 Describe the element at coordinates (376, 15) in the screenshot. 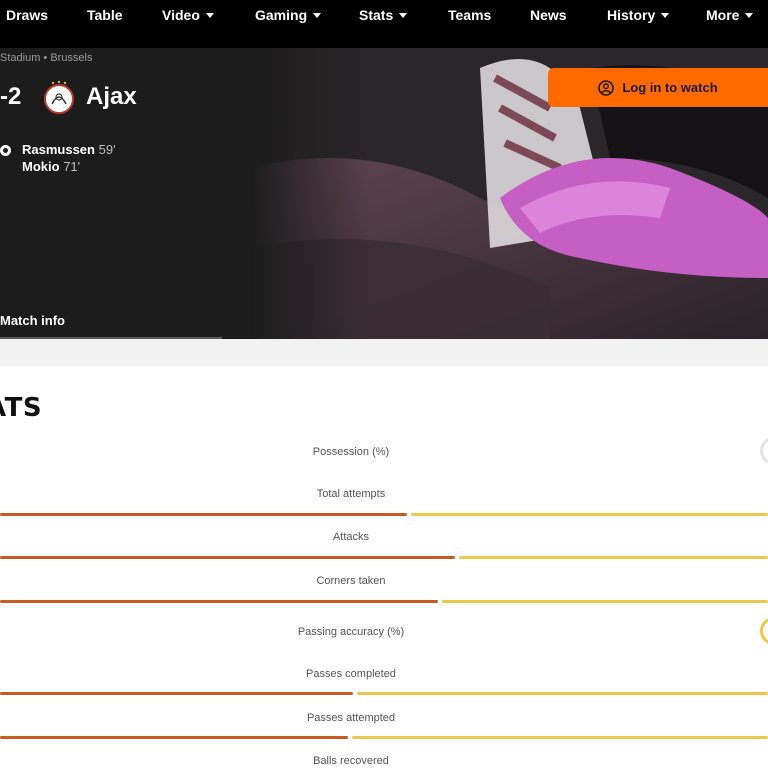

I see `nav-stats-label: Stats` at that location.